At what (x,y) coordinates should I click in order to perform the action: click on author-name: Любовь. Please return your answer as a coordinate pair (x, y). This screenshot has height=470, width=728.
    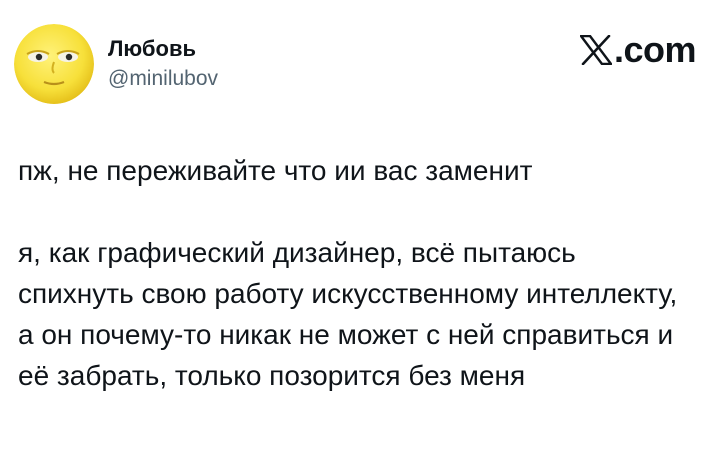
    Looking at the image, I should click on (152, 49).